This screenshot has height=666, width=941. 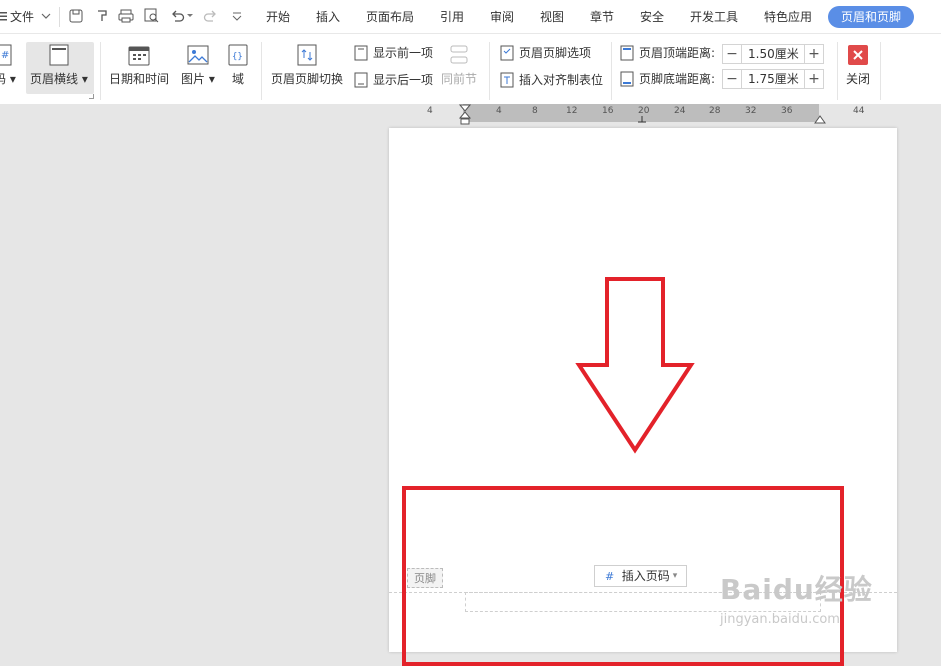 I want to click on tab-page-layout: 页面布局, so click(x=390, y=17).